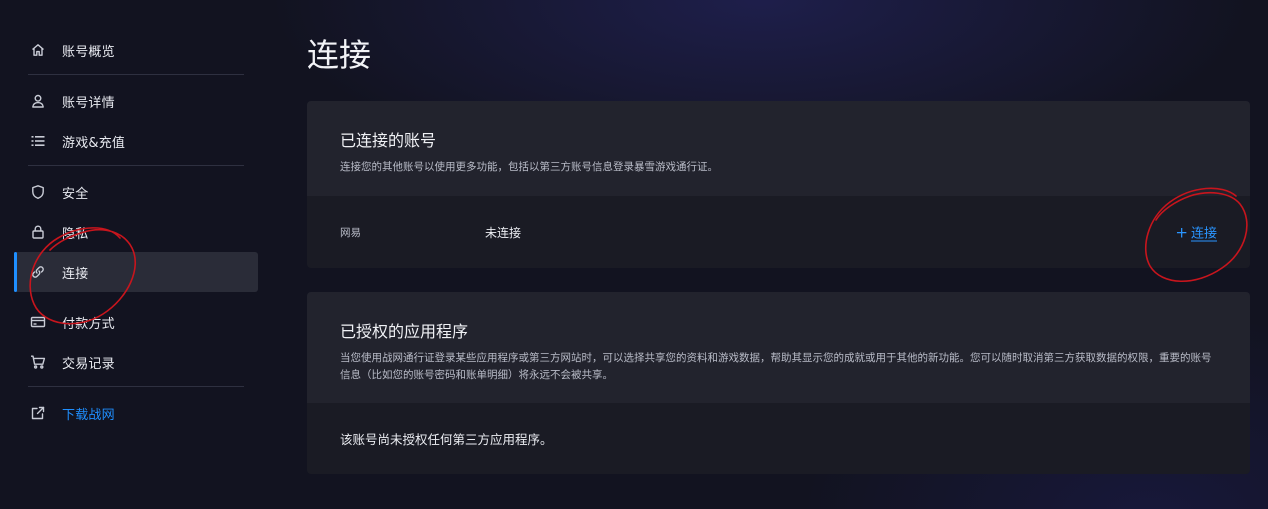  I want to click on plus-icon: +, so click(1181, 232).